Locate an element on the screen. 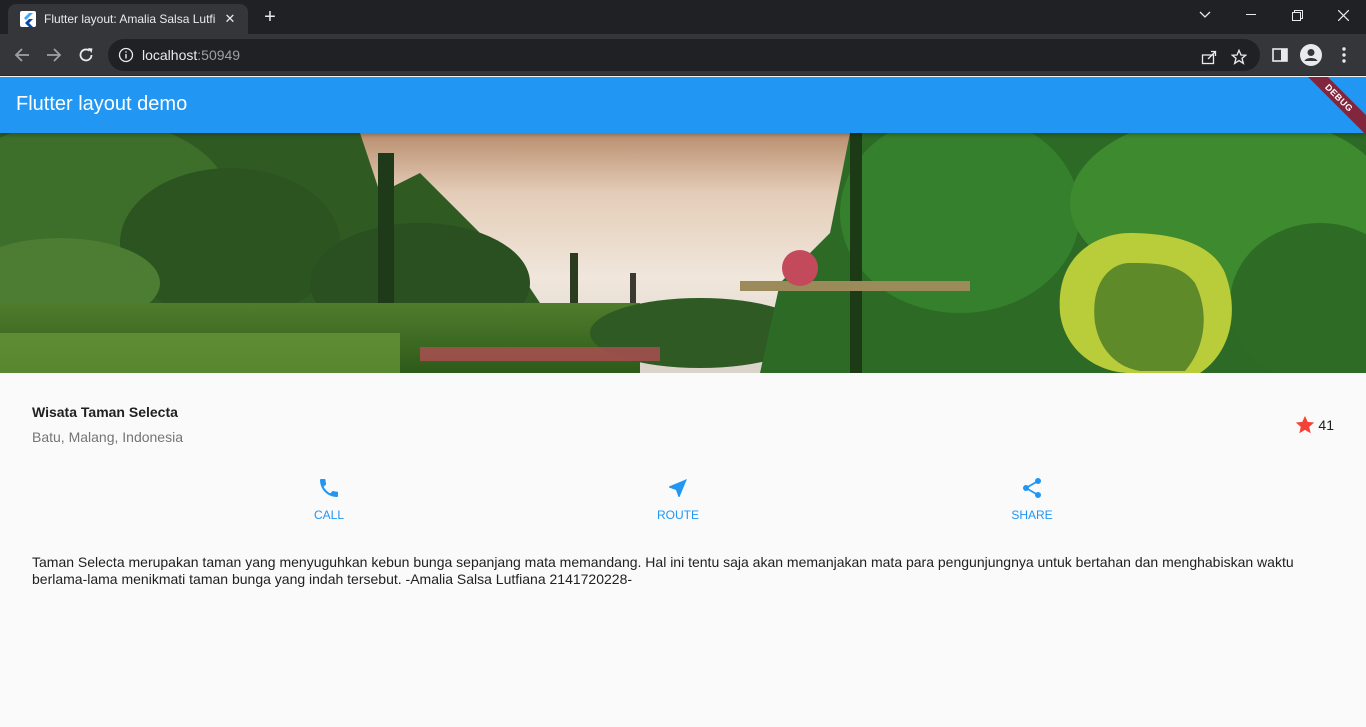 The width and height of the screenshot is (1366, 727). forward-arrow-icon is located at coordinates (54, 55).